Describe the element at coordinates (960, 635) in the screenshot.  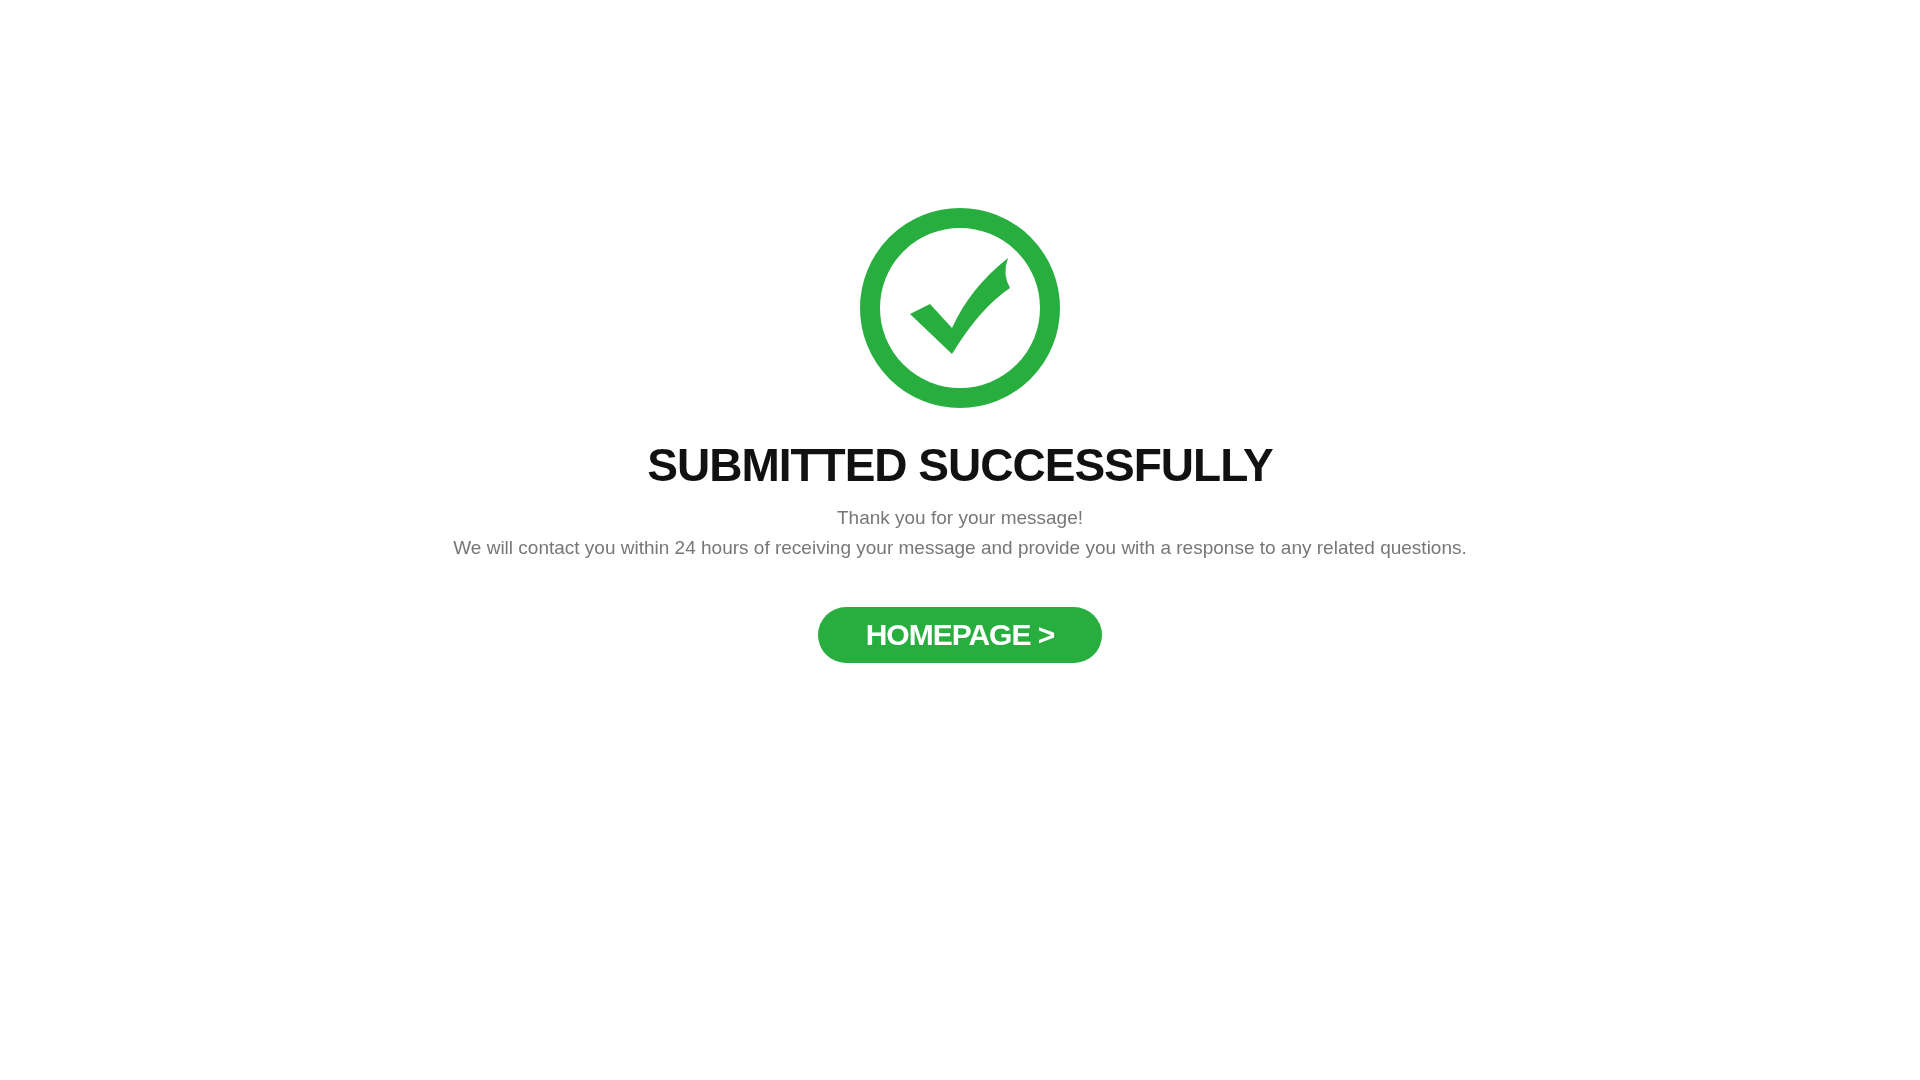
I see `homepage-button: HOMEPAGE >` at that location.